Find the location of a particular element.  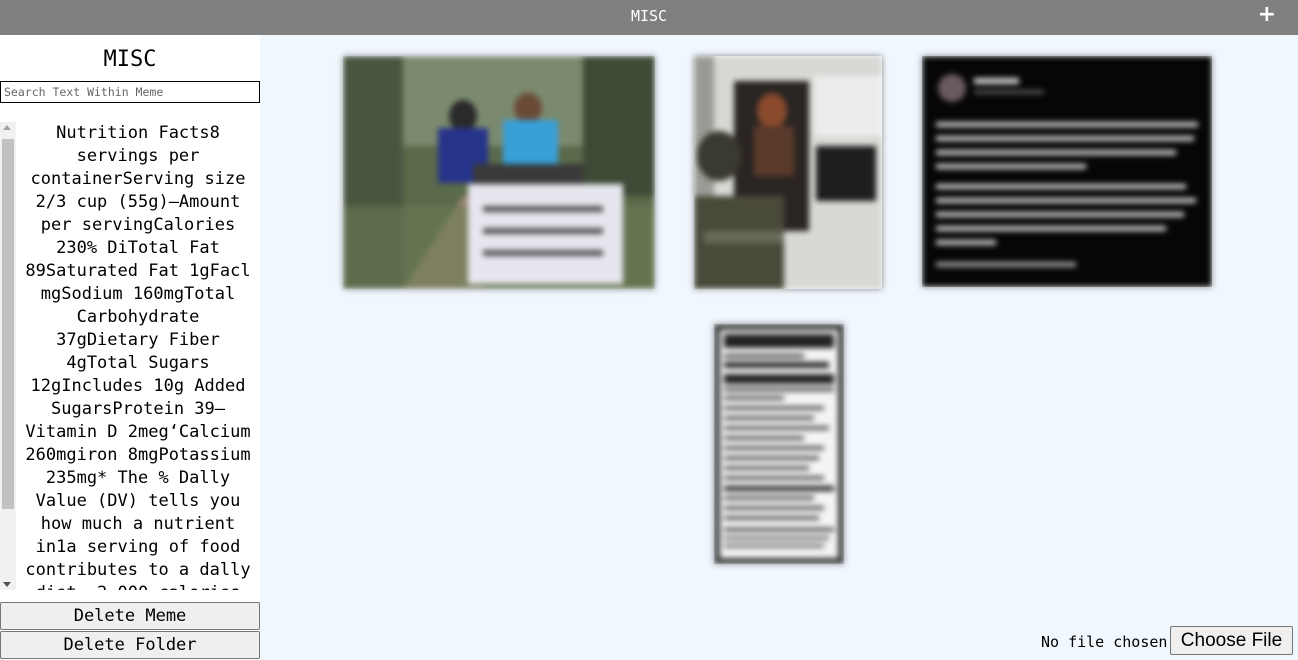

window-title: MISC is located at coordinates (649, 16).